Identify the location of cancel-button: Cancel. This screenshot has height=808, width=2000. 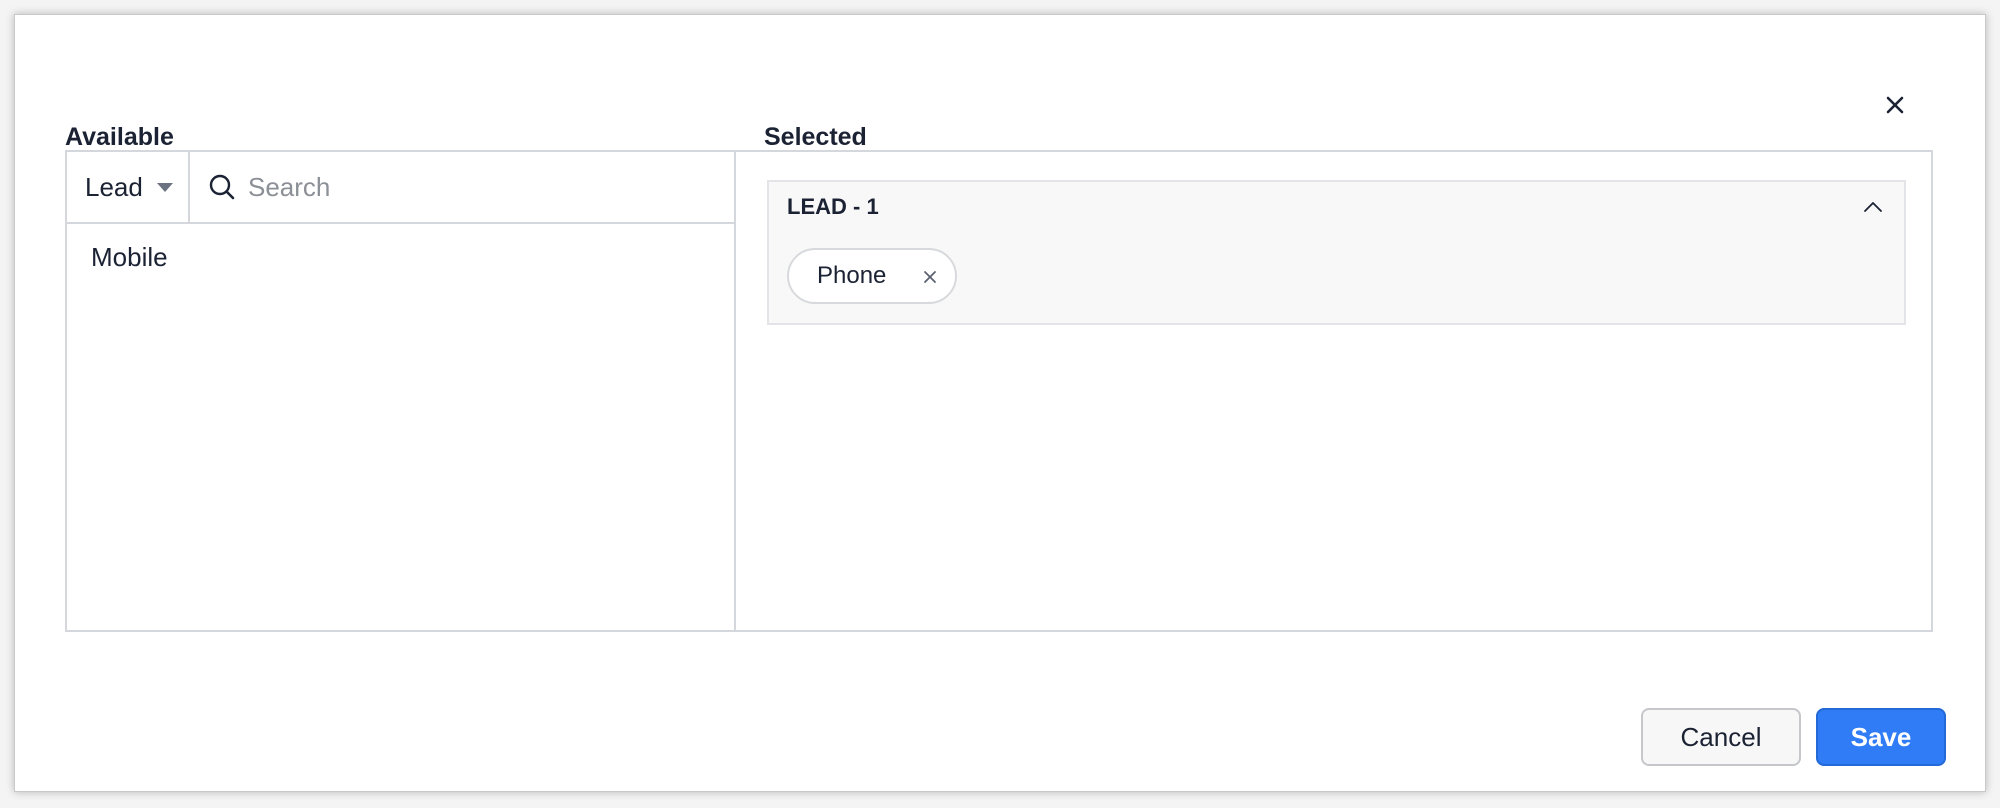
(1721, 737).